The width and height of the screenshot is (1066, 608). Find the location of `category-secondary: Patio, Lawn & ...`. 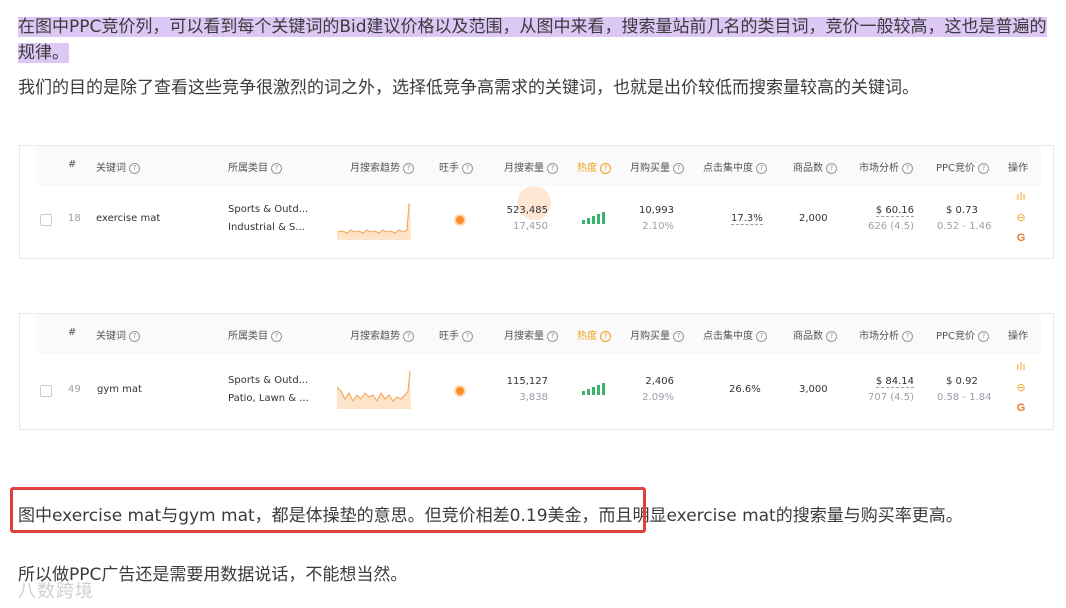

category-secondary: Patio, Lawn & ... is located at coordinates (268, 398).